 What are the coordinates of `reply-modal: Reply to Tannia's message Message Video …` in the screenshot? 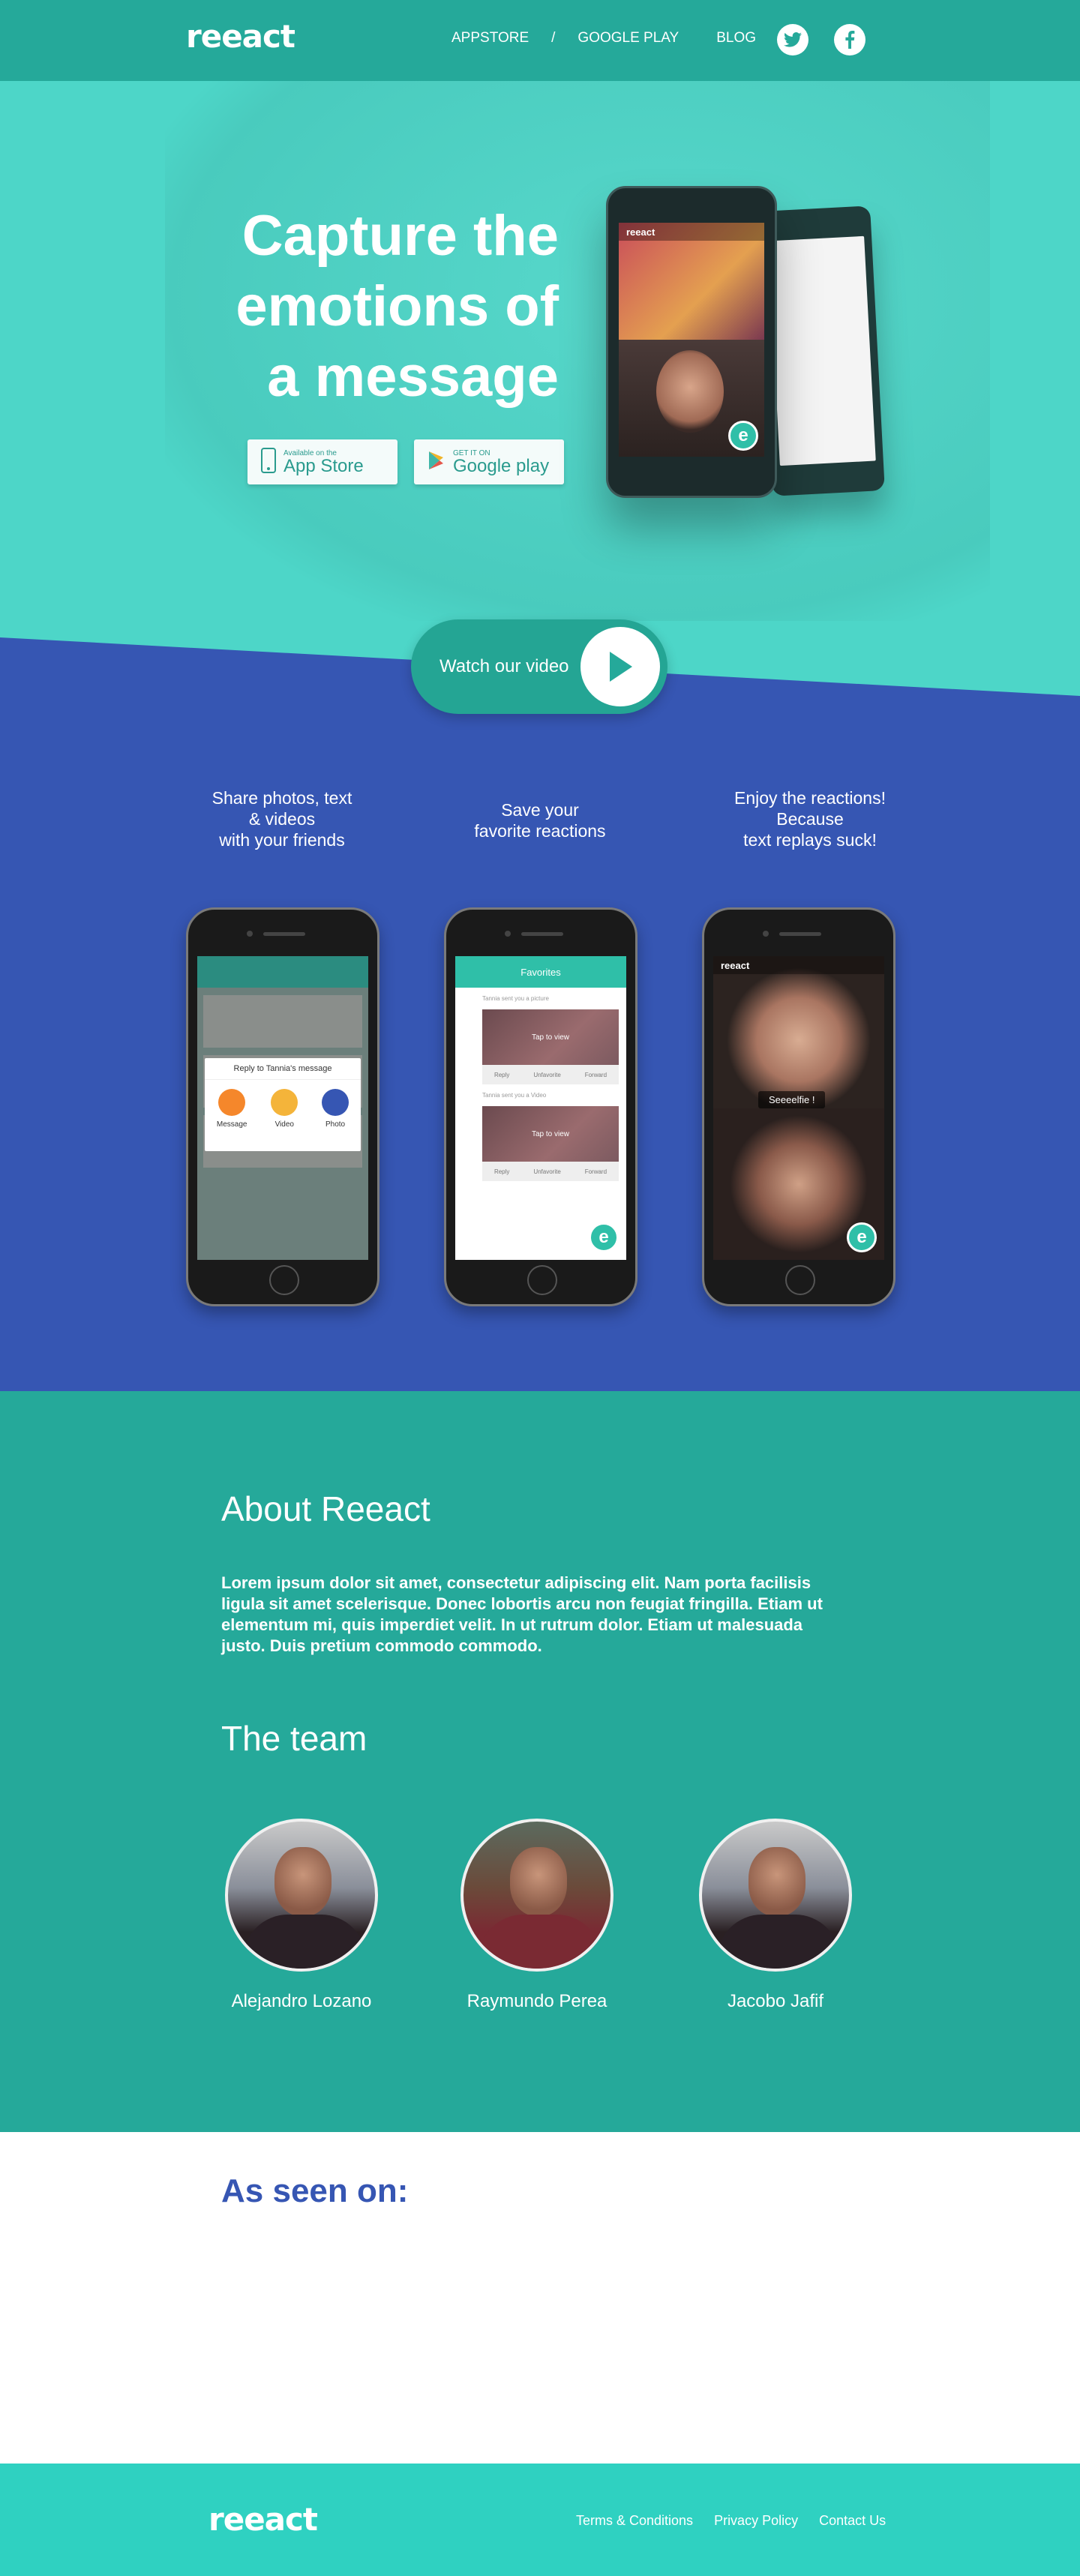 It's located at (283, 1105).